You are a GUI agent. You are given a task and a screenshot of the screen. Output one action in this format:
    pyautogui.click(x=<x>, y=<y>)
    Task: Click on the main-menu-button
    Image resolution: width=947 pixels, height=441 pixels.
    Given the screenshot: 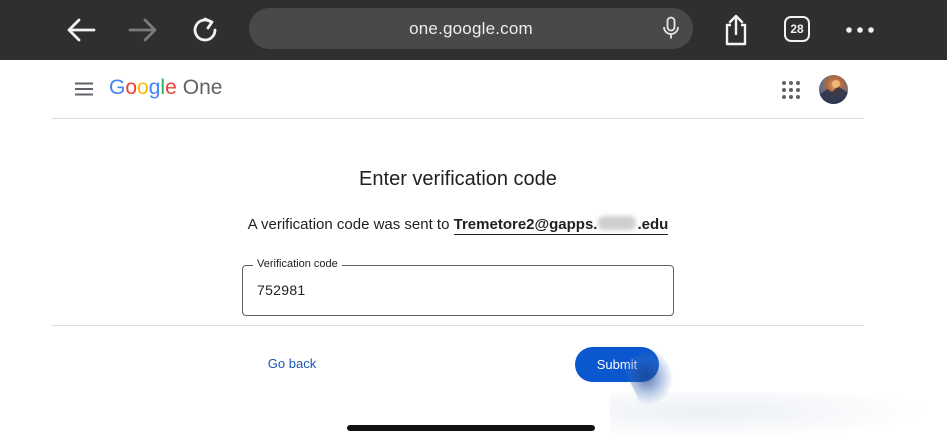 What is the action you would take?
    pyautogui.click(x=84, y=89)
    